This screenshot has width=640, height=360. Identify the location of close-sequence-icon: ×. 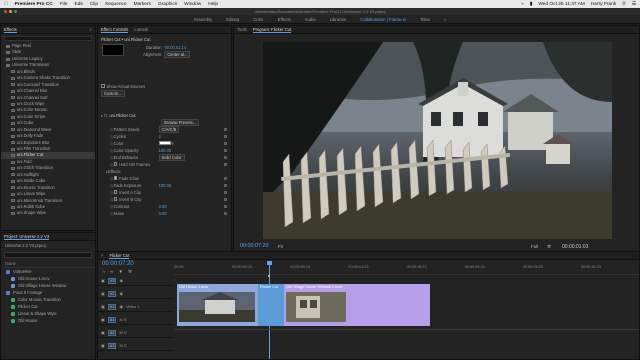
(102, 255).